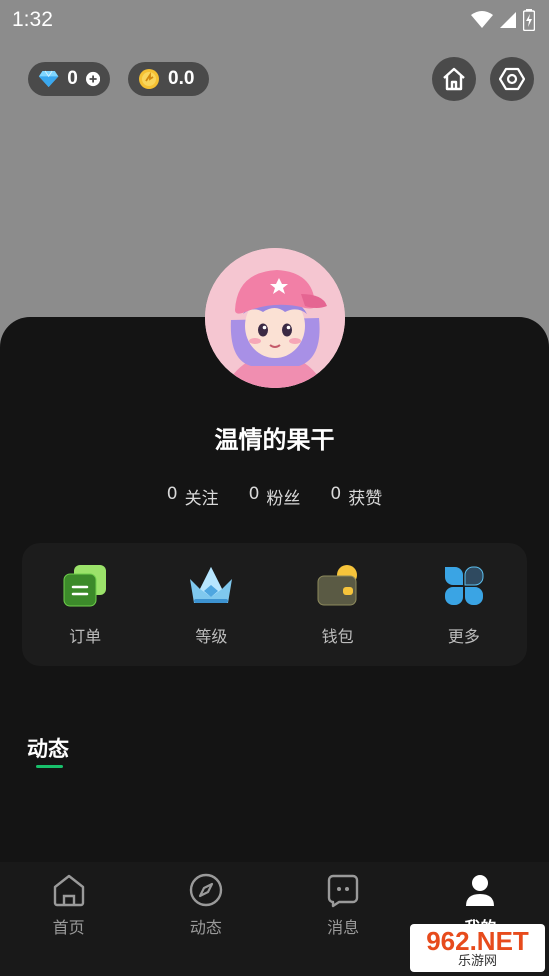  I want to click on nav-feed: 动态, so click(206, 924).